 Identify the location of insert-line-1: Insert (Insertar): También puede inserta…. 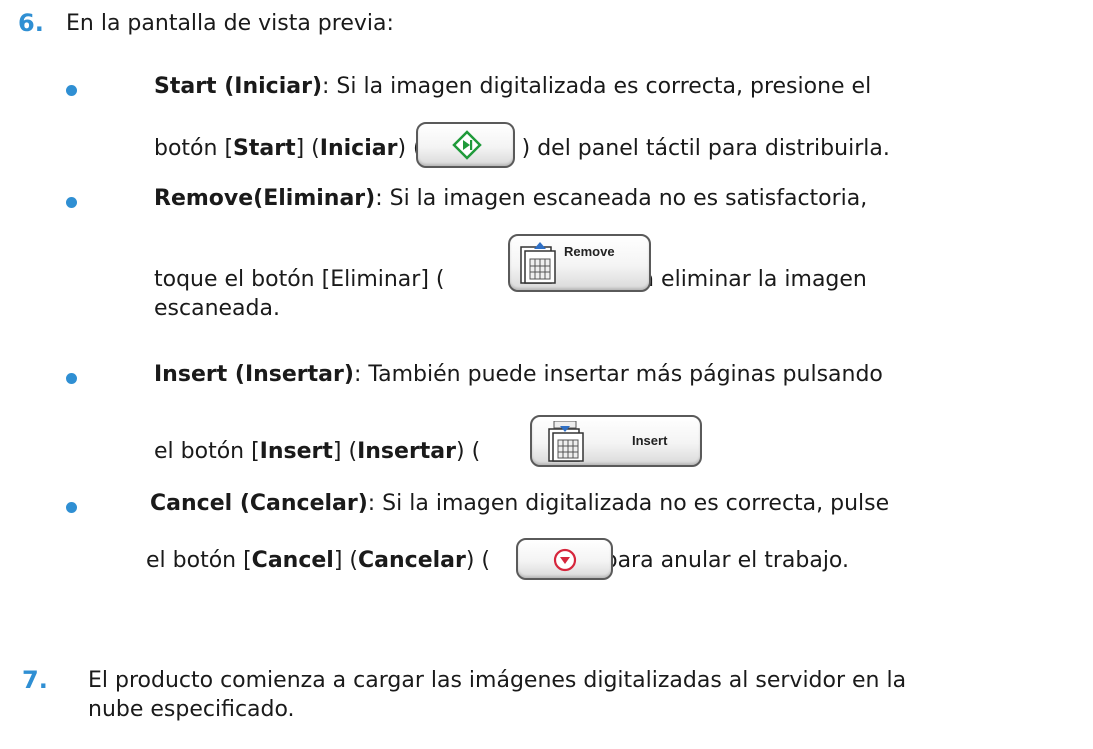
(518, 374).